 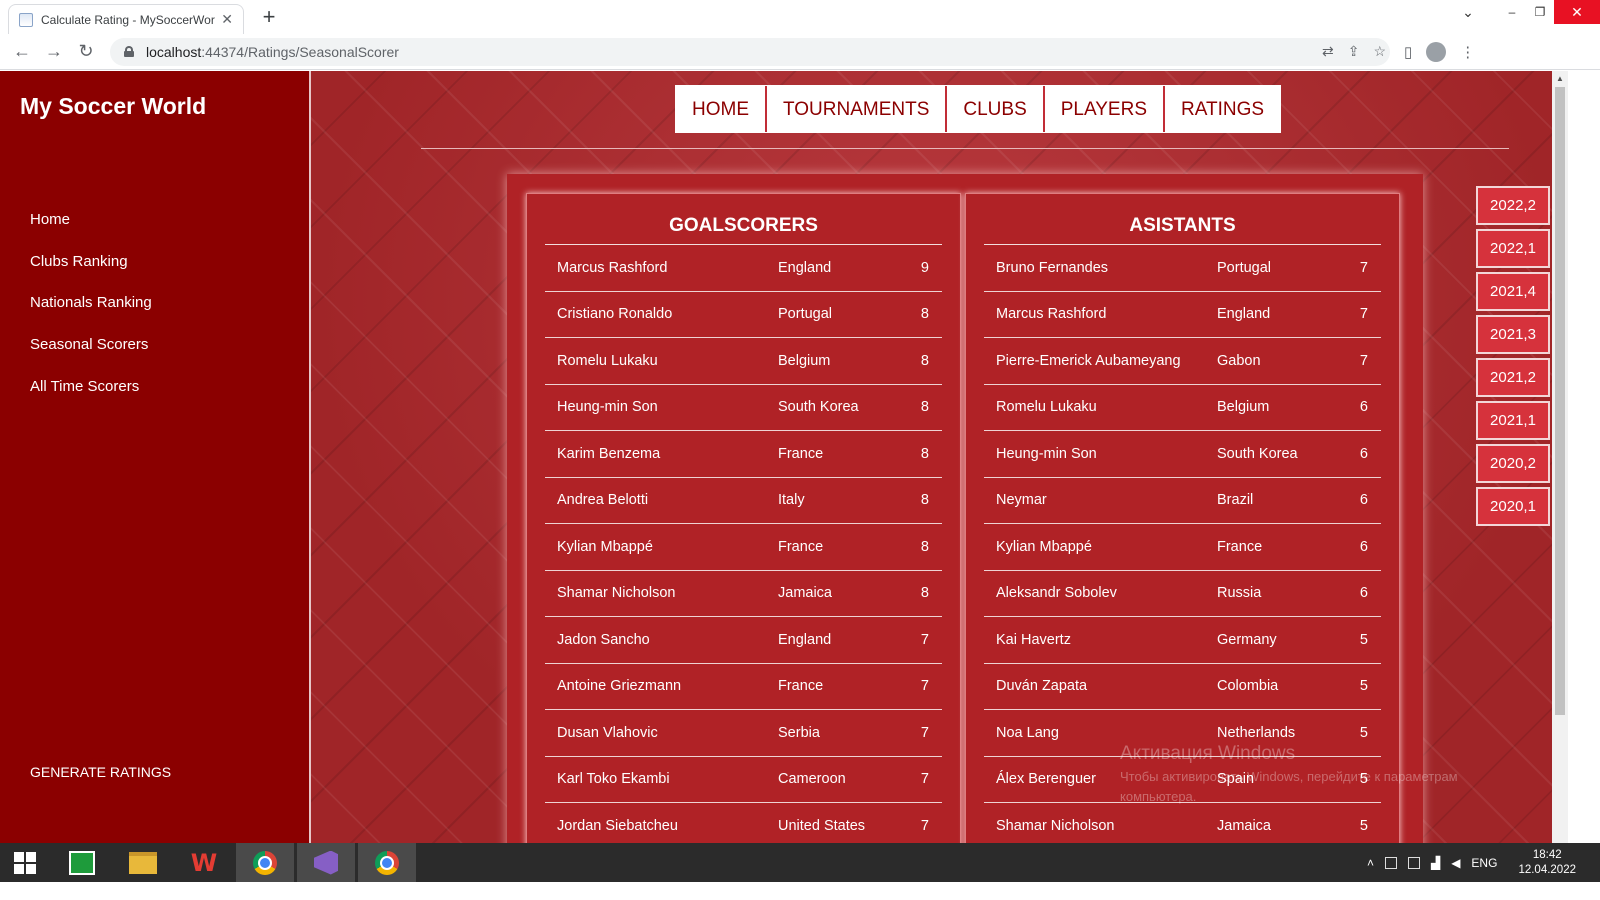 I want to click on player-name: Marcus Rashford, so click(x=612, y=267).